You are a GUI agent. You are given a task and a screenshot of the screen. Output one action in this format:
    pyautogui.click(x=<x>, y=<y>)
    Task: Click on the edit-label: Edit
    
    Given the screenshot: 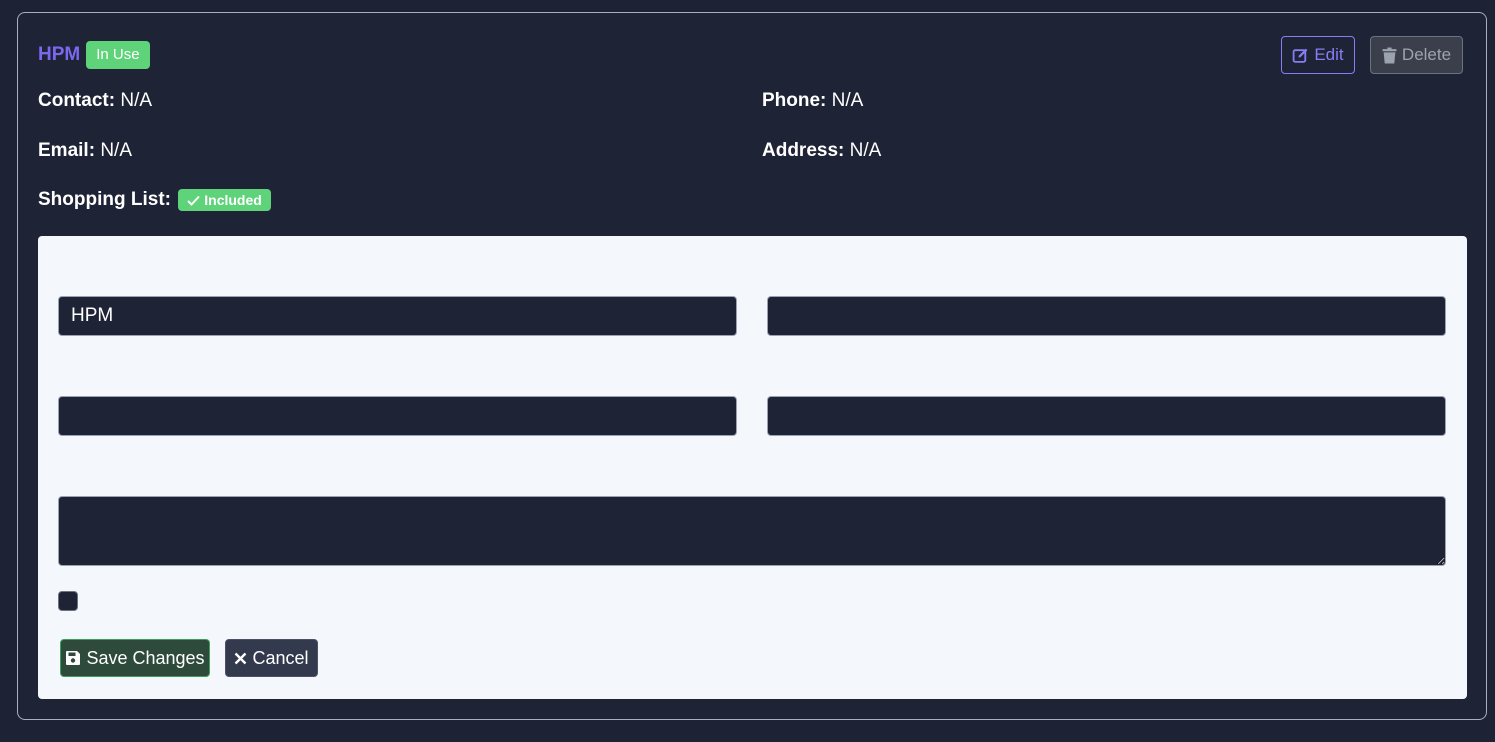 What is the action you would take?
    pyautogui.click(x=1329, y=54)
    